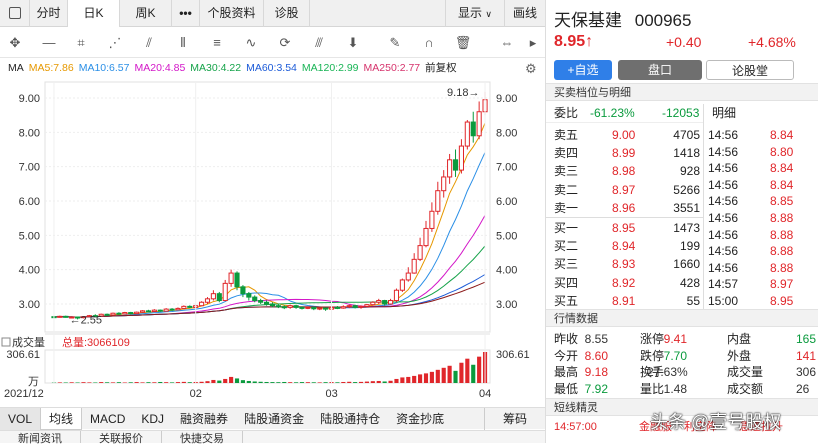 The height and width of the screenshot is (447, 818). I want to click on quote-value: 1.48, so click(667, 389).